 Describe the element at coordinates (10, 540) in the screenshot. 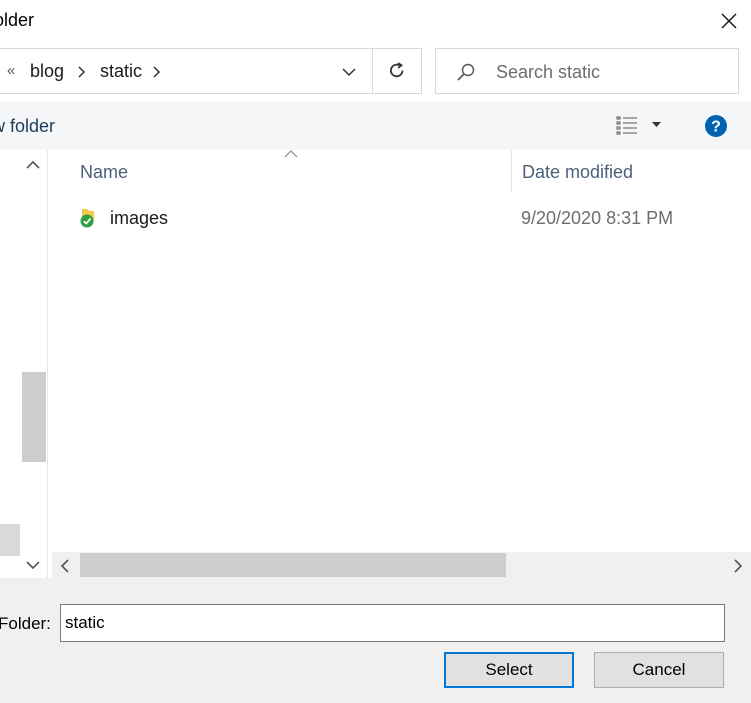

I see `nav-selected-item` at that location.